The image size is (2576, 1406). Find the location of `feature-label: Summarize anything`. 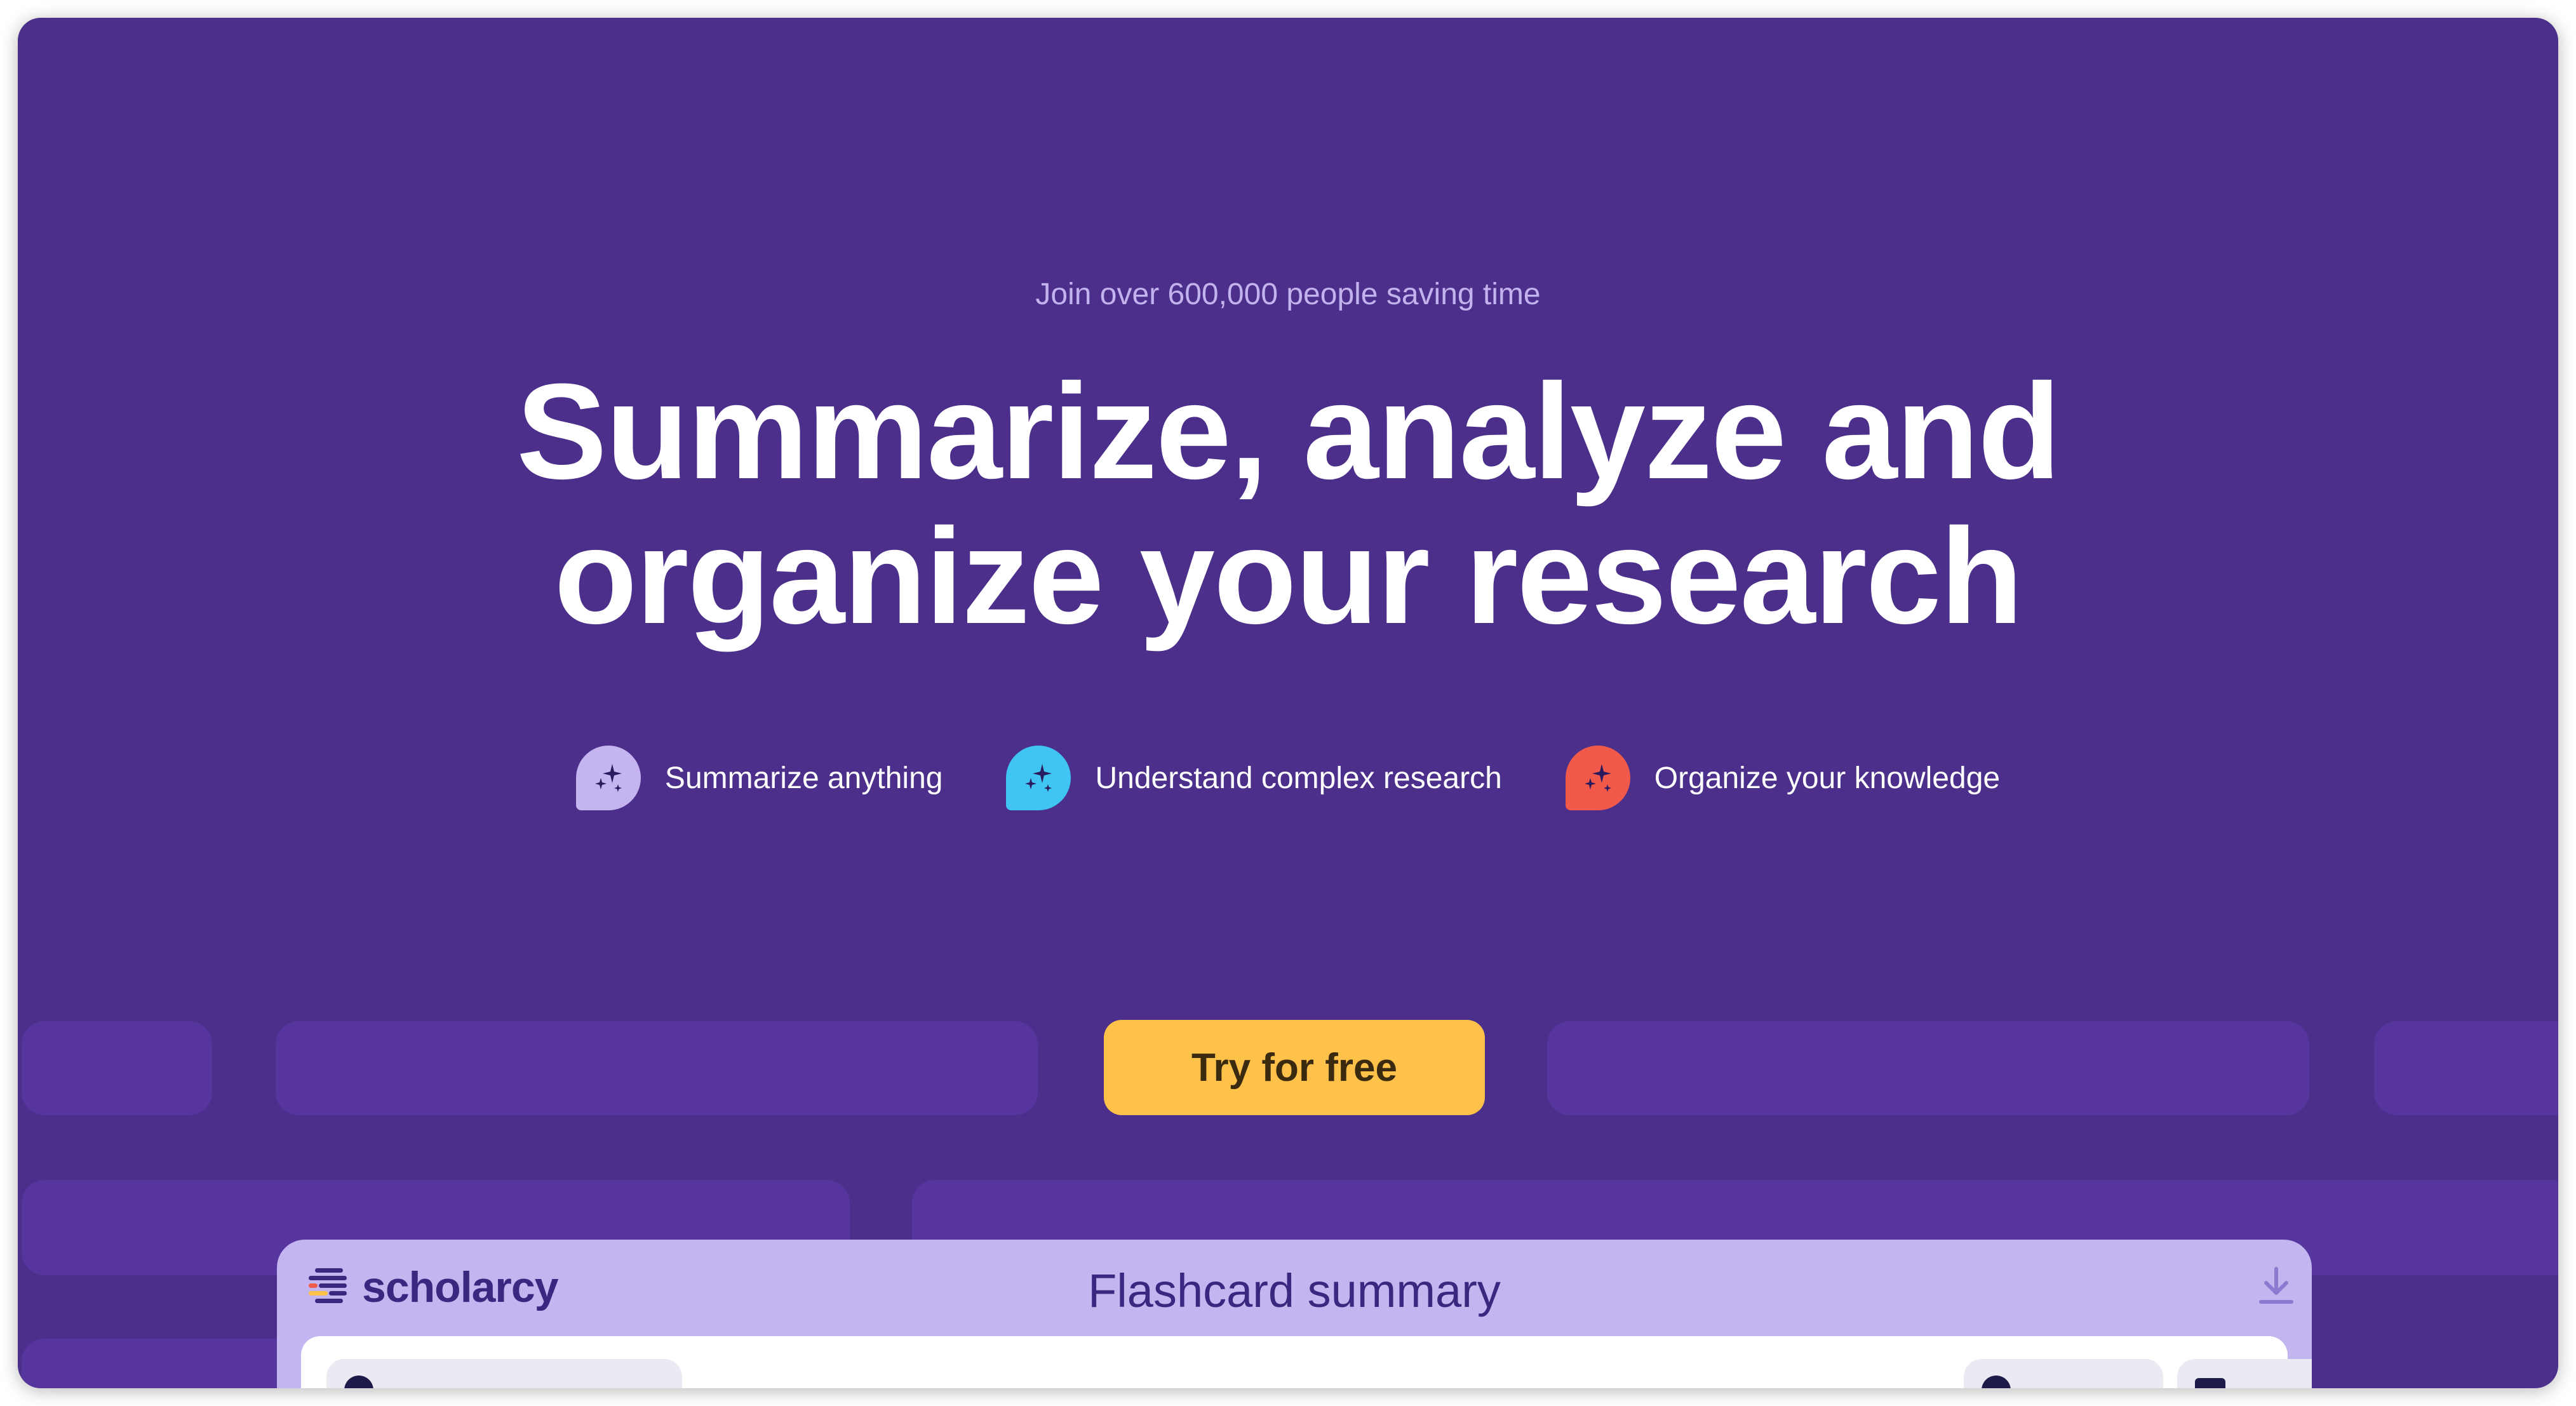

feature-label: Summarize anything is located at coordinates (803, 778).